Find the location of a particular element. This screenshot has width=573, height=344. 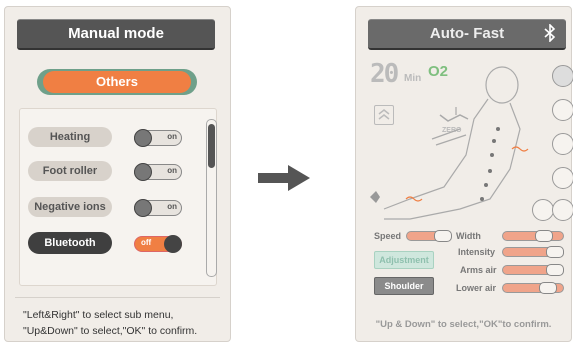

bluetooth-toggle: off is located at coordinates (158, 244).